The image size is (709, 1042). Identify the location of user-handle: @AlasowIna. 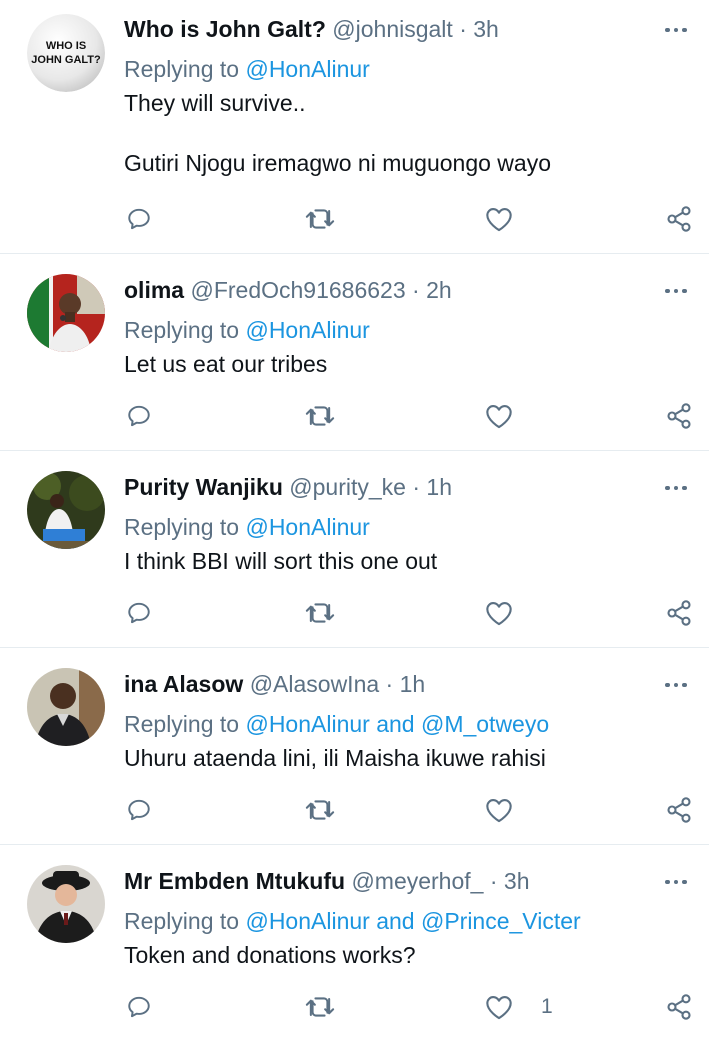
(314, 684).